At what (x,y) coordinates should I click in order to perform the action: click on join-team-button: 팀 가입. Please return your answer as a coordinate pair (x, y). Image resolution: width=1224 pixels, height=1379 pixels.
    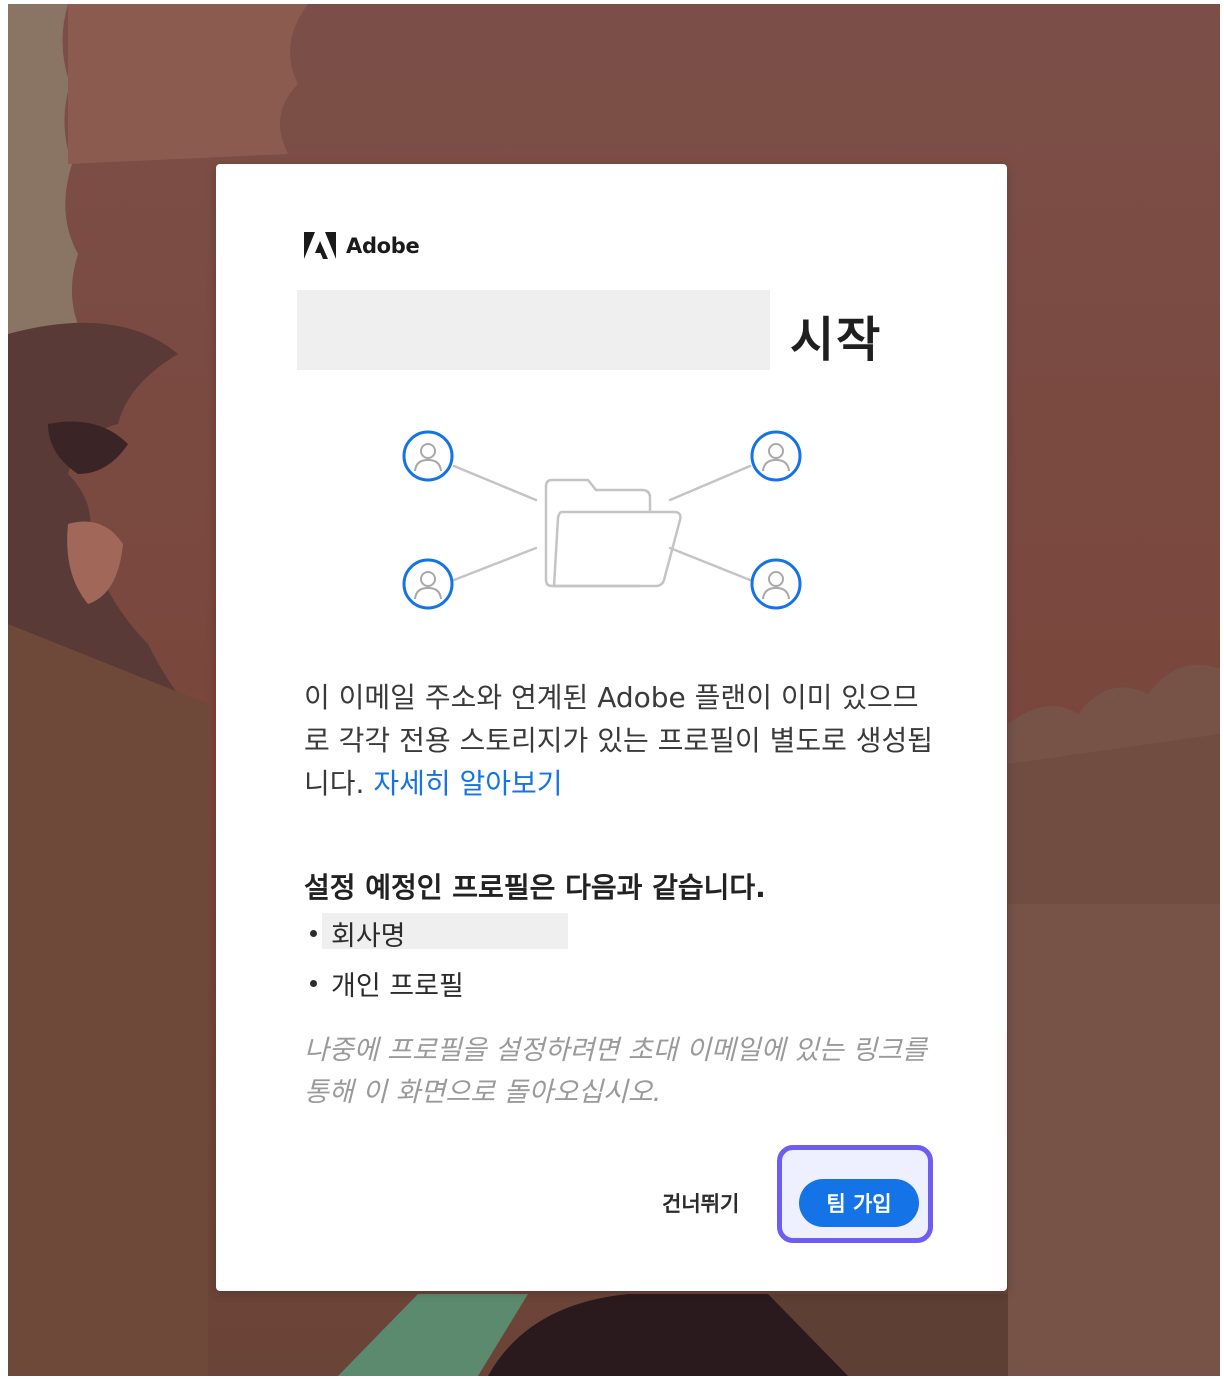
    Looking at the image, I should click on (859, 1203).